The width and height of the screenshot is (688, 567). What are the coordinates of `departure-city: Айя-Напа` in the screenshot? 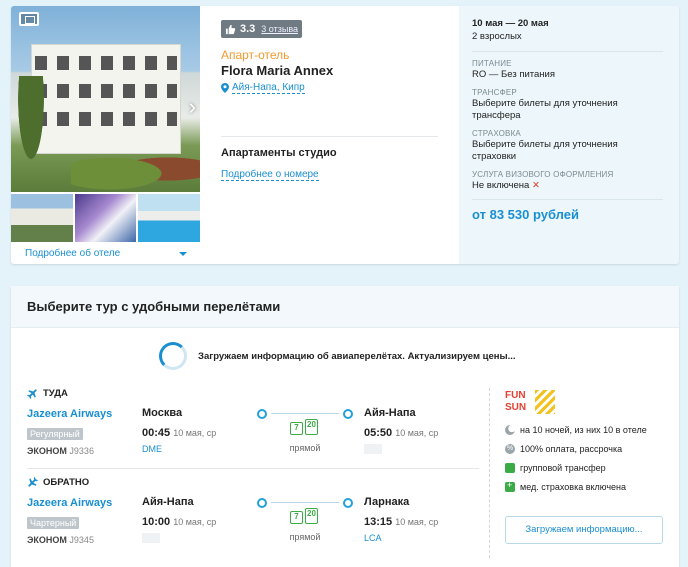 It's located at (168, 502).